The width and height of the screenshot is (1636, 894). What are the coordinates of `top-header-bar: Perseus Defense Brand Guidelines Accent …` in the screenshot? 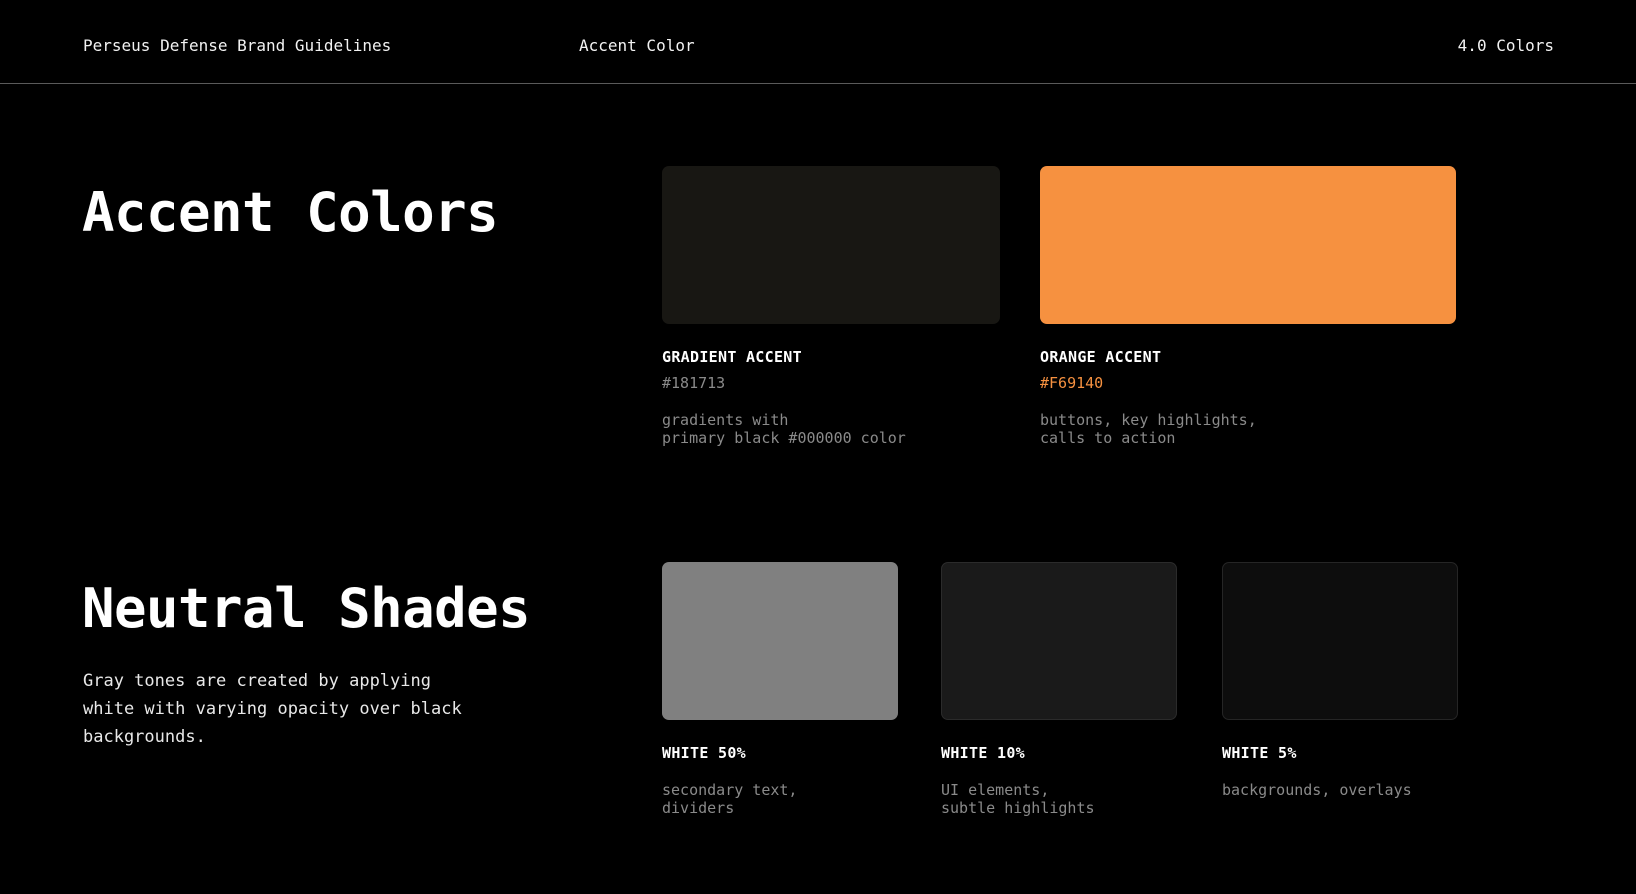 It's located at (818, 42).